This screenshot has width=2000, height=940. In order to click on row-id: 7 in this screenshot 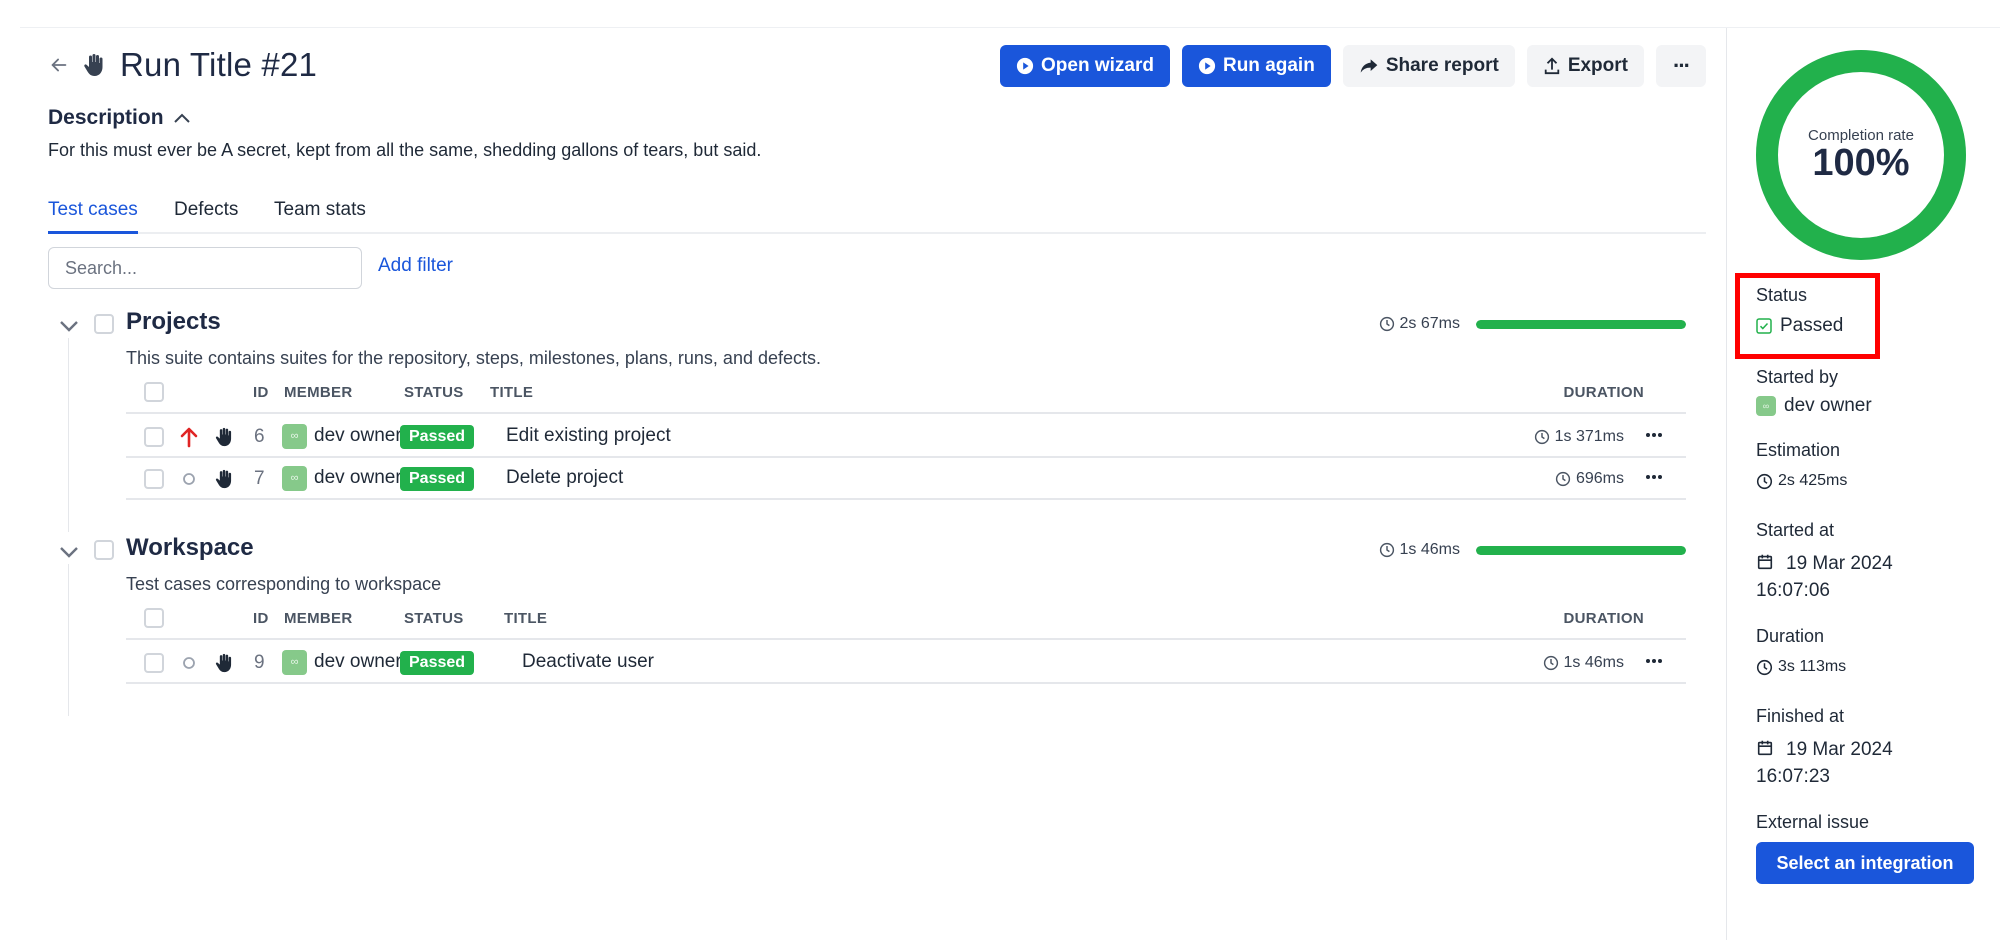, I will do `click(259, 478)`.